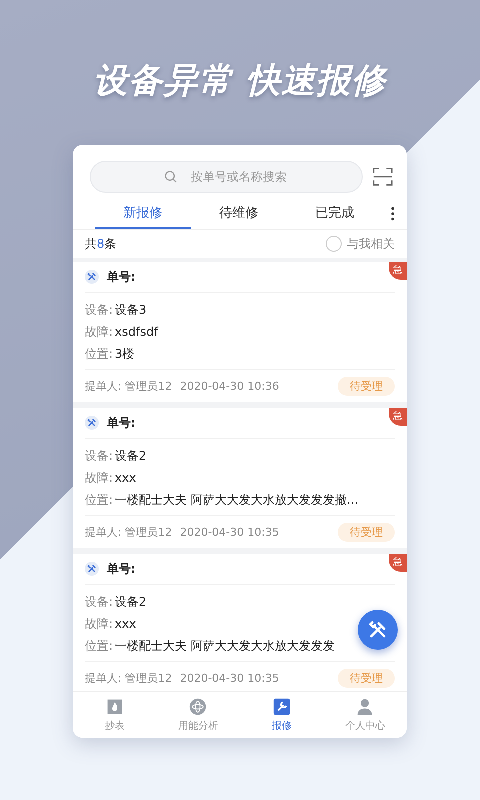  I want to click on wrench-icon, so click(281, 707).